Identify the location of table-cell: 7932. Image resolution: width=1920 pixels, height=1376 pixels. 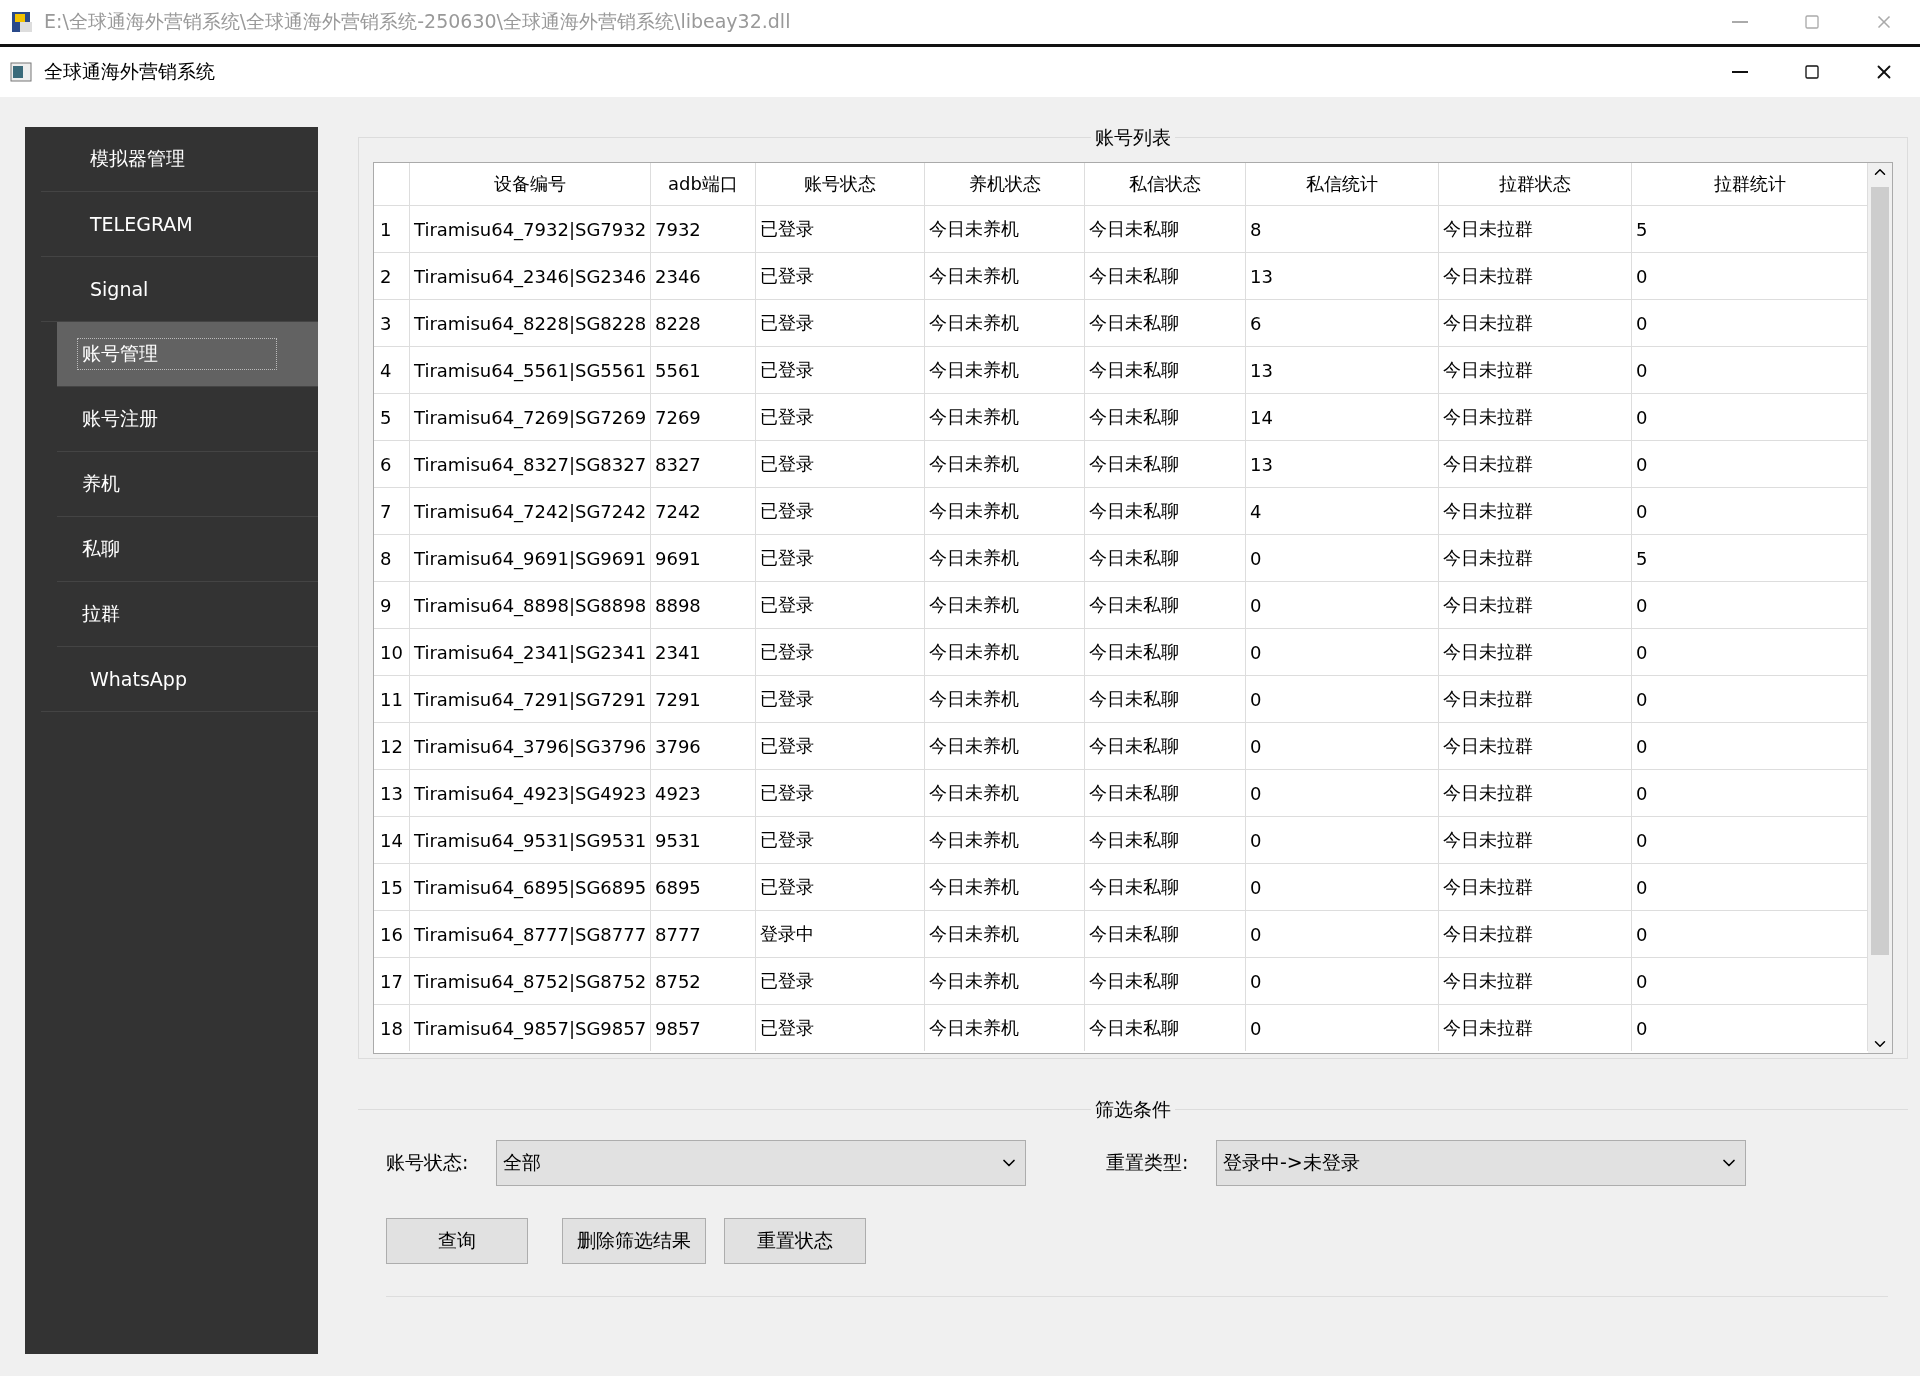
(703, 228).